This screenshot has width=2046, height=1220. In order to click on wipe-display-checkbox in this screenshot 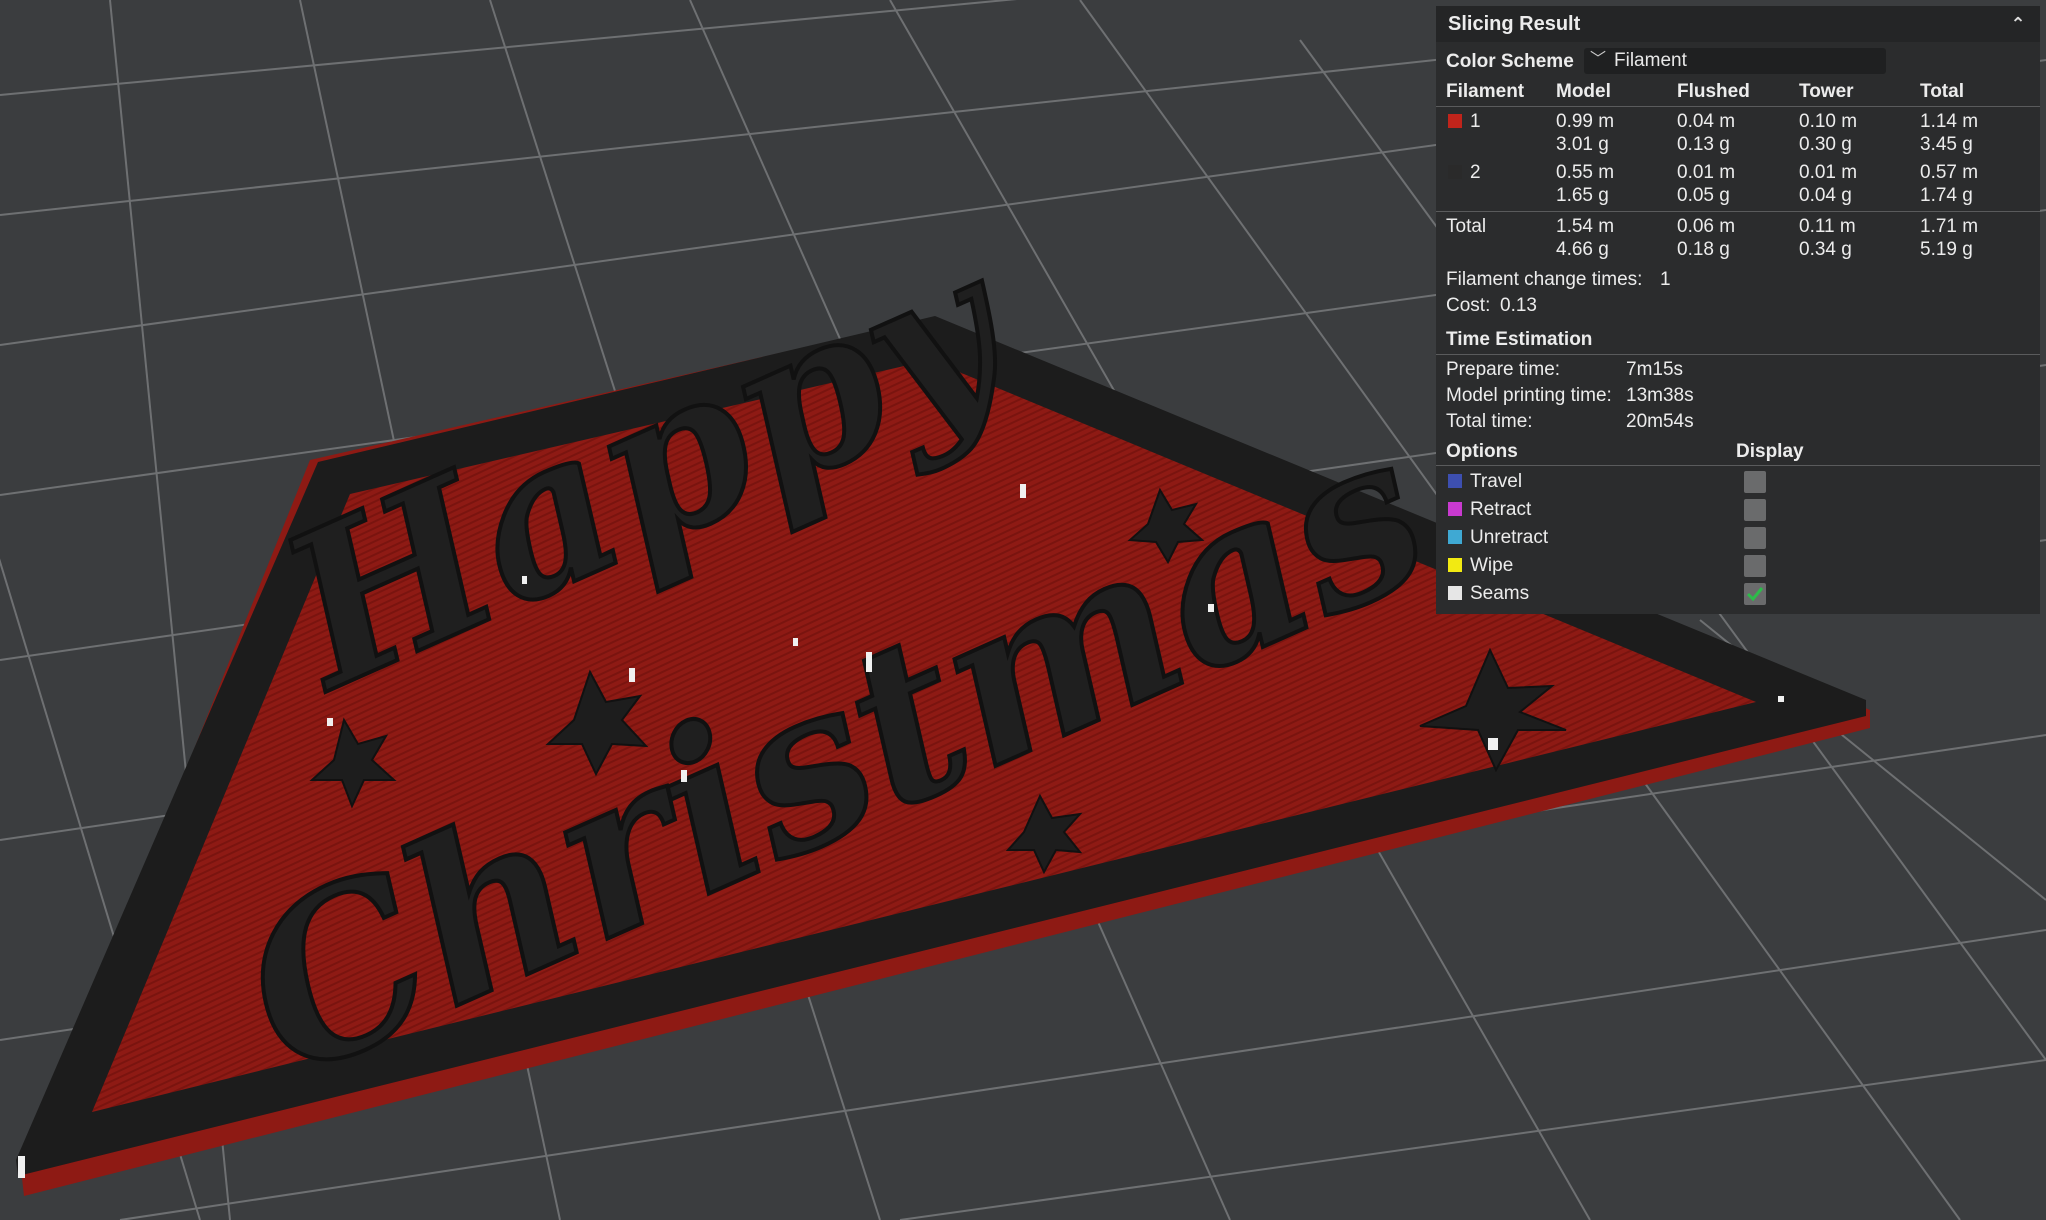, I will do `click(1755, 566)`.